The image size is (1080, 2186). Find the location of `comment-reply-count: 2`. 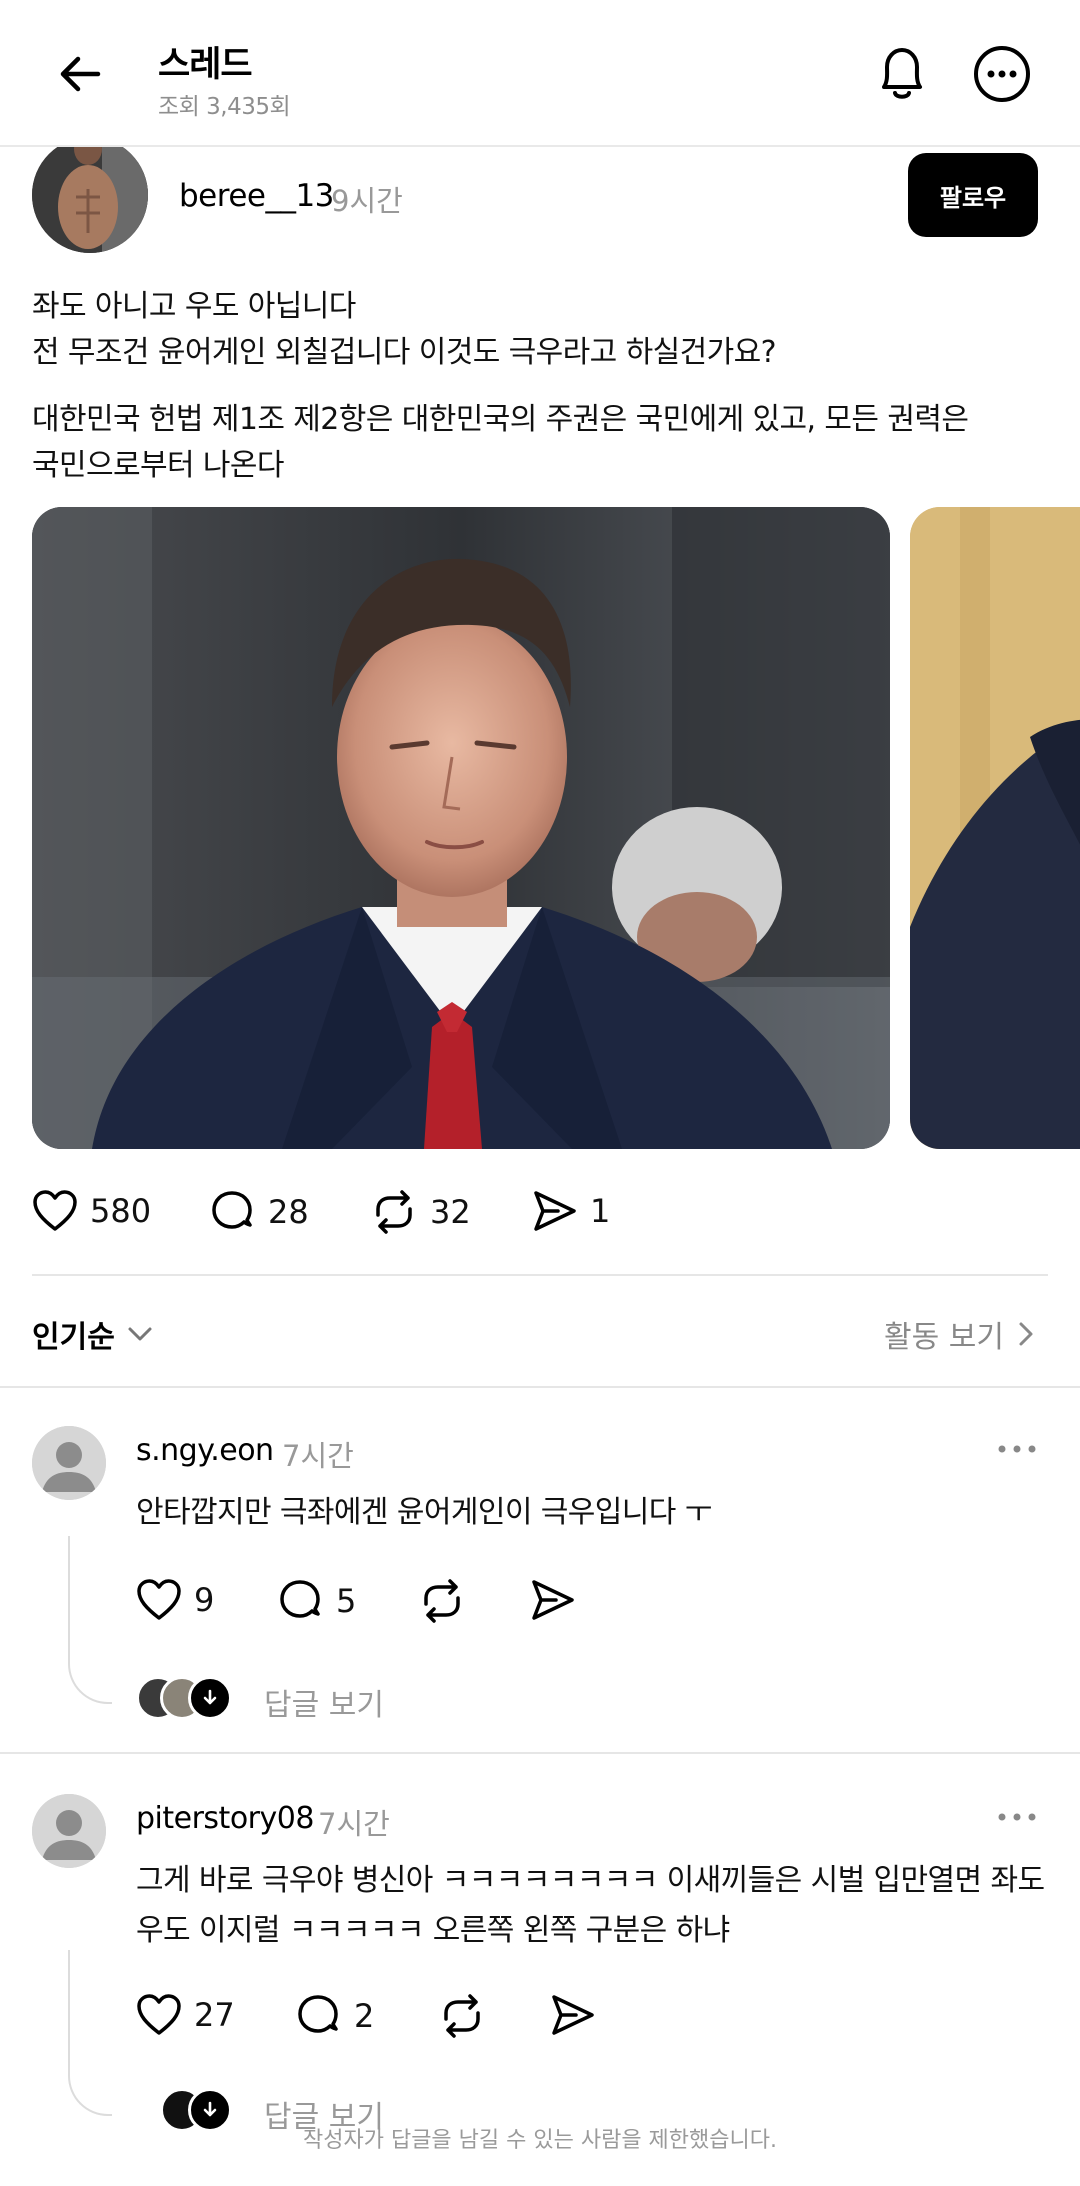

comment-reply-count: 2 is located at coordinates (364, 2016).